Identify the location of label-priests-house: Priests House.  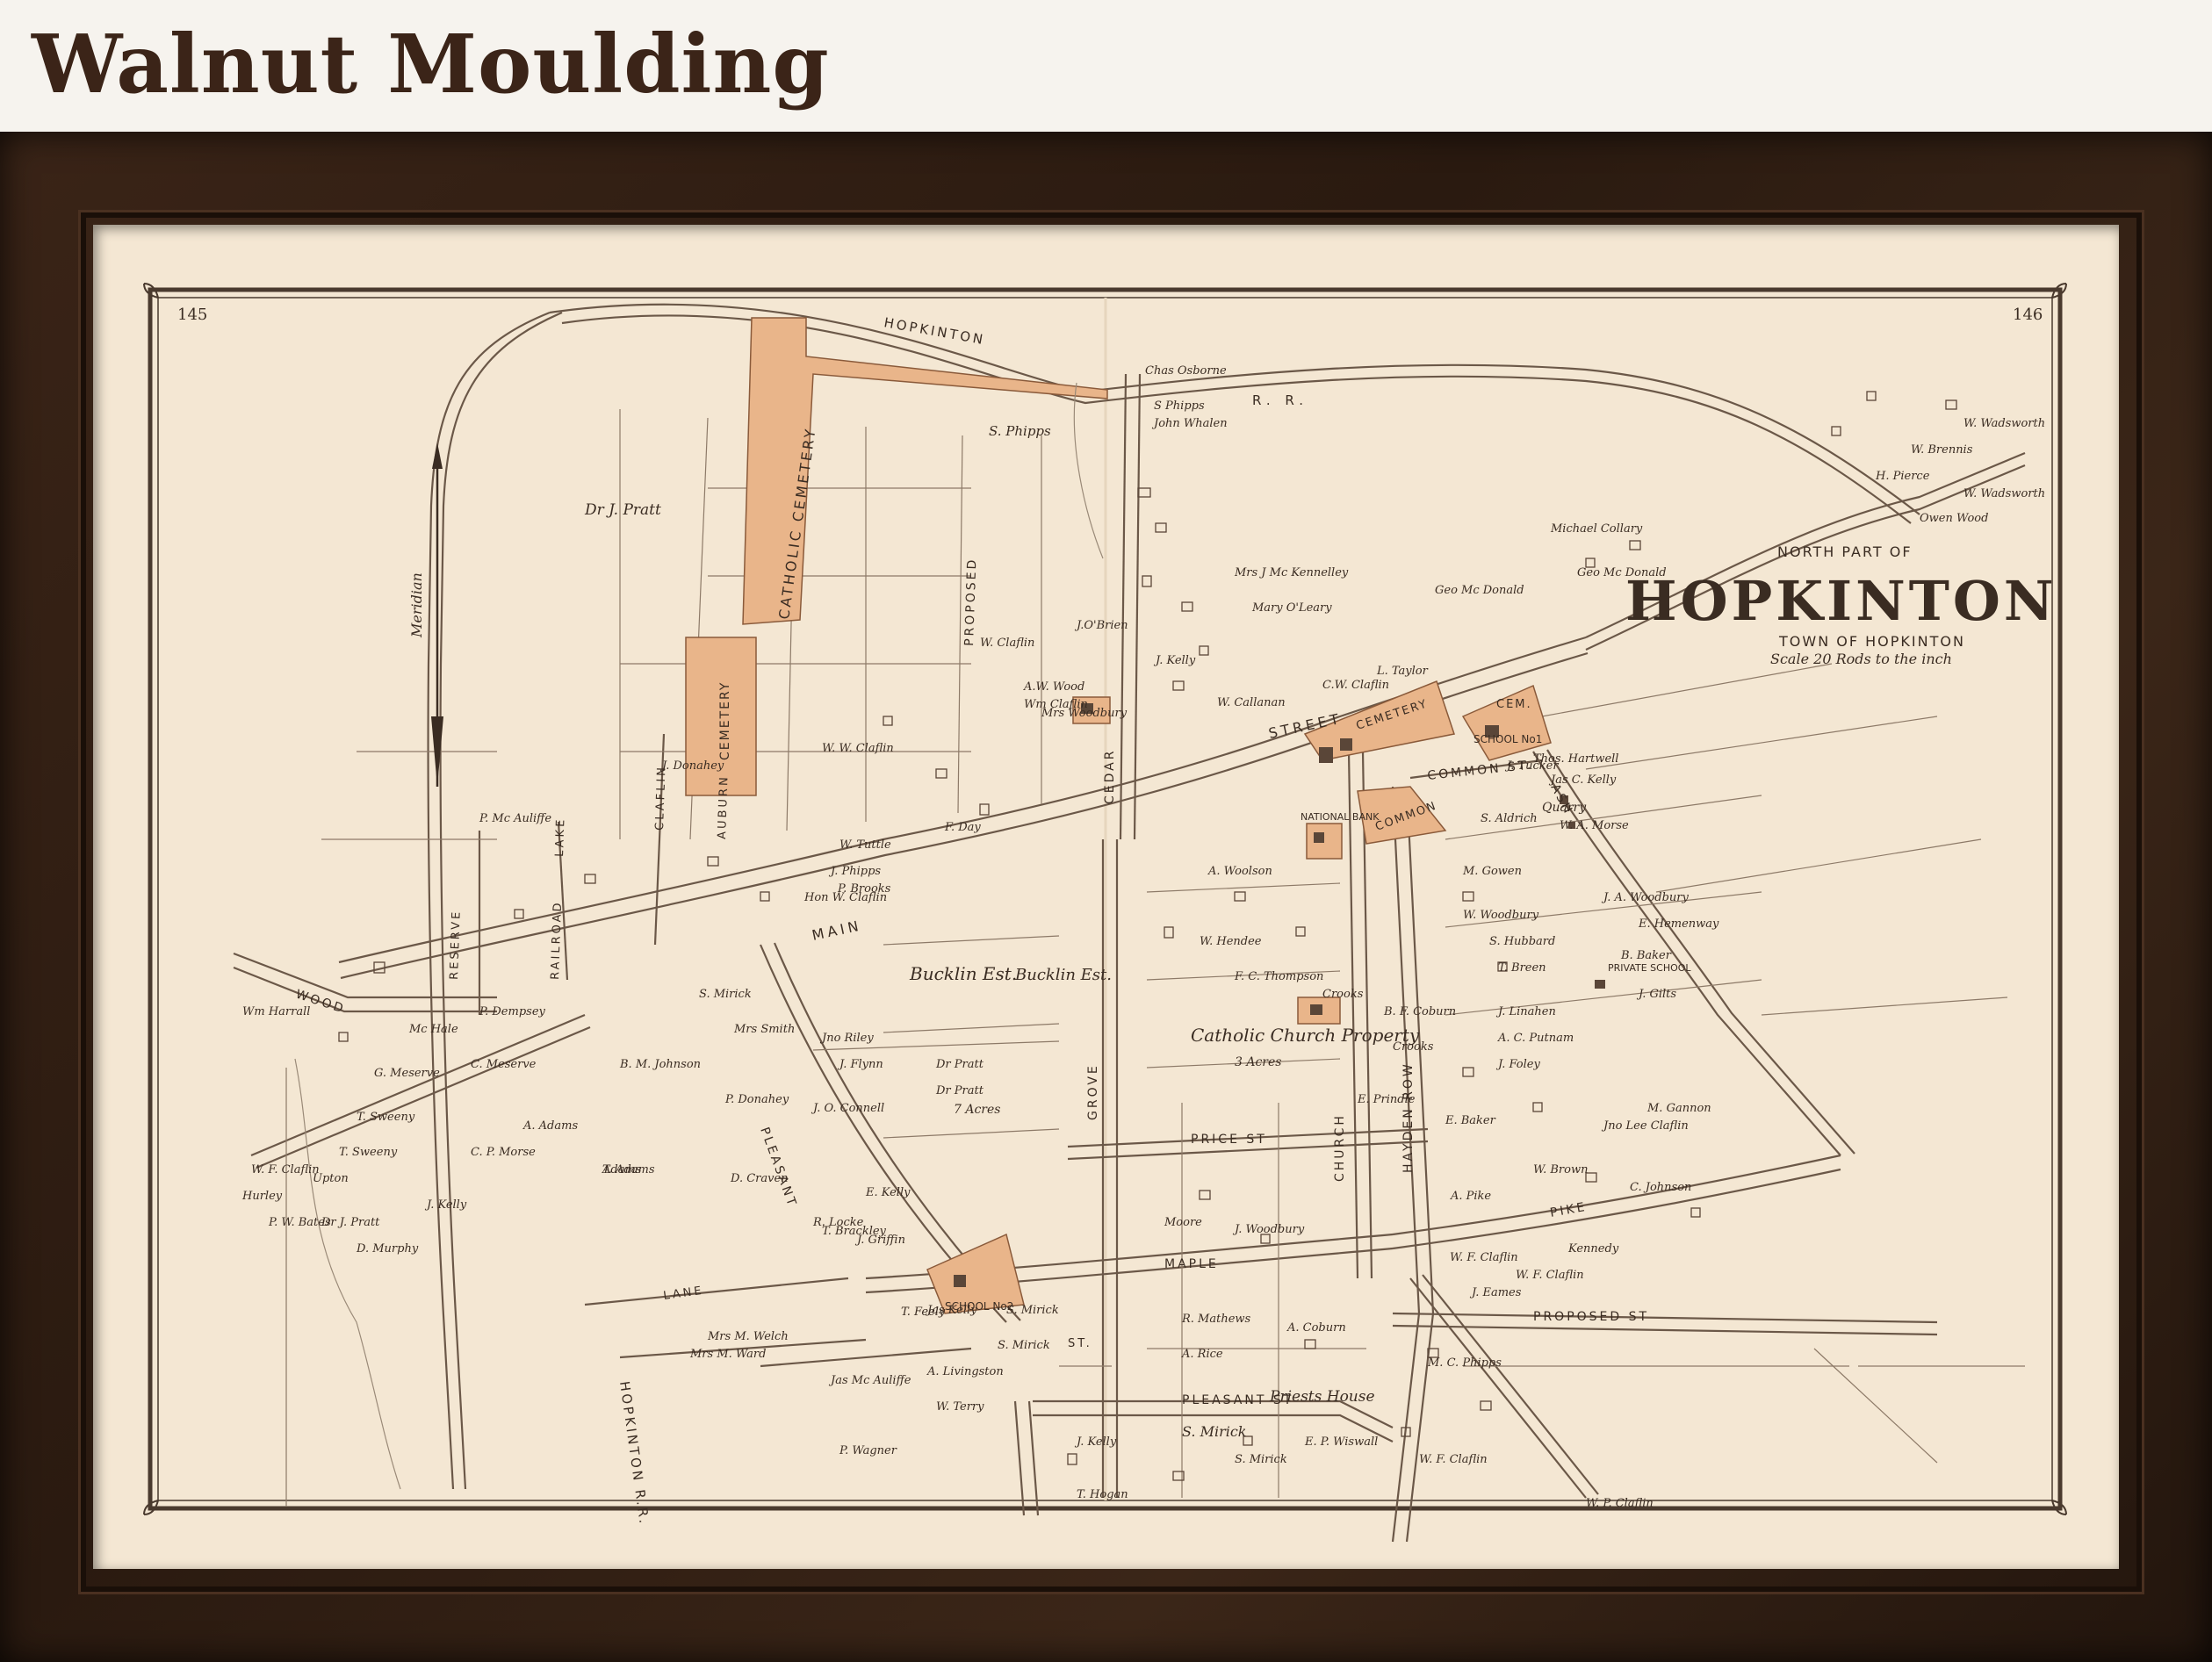
(1322, 1397).